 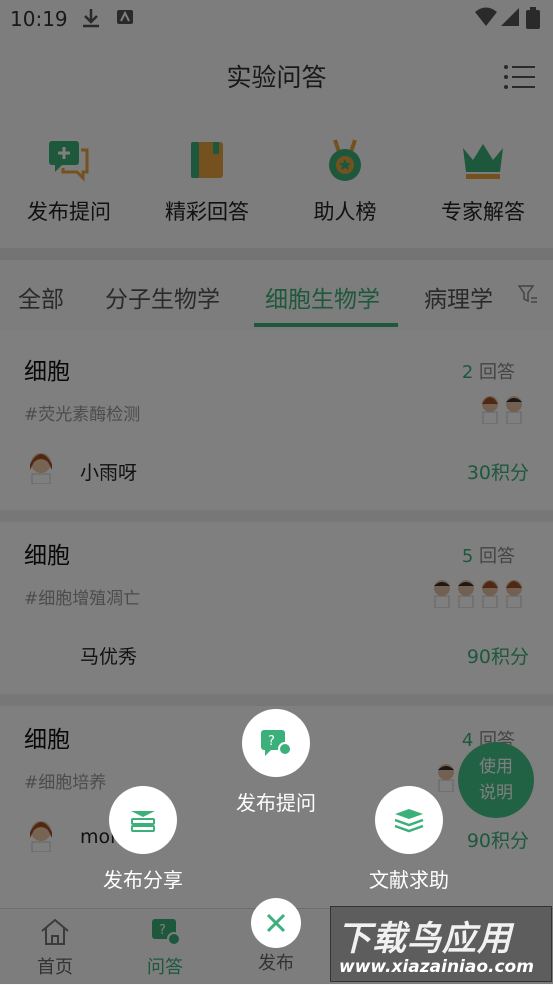 I want to click on publish-literature-circle, so click(x=409, y=820).